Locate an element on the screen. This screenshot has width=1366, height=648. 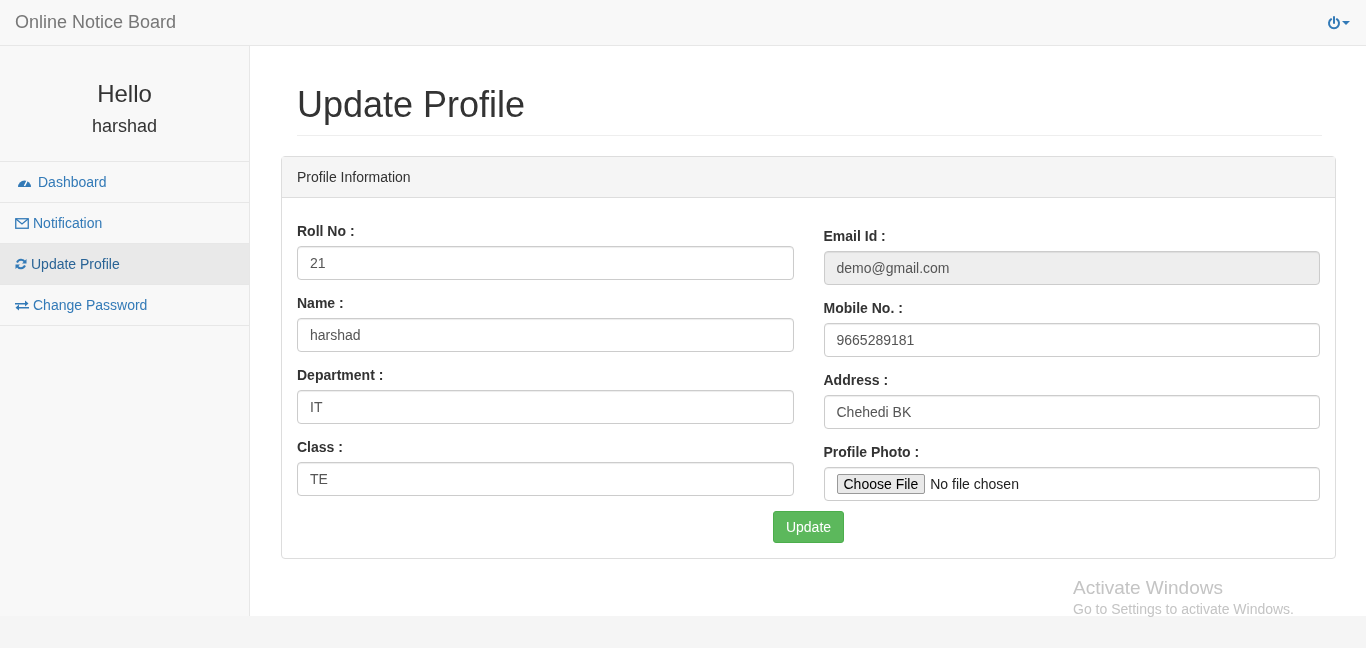
field-label: Email Id : is located at coordinates (855, 235).